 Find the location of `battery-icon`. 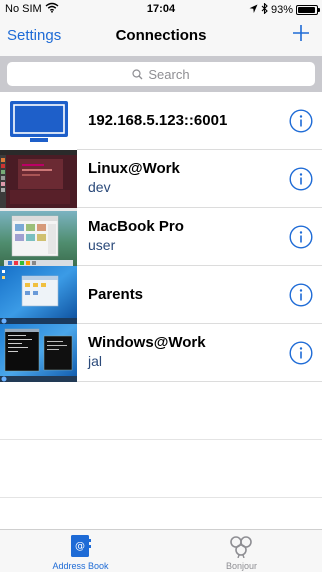

battery-icon is located at coordinates (308, 10).